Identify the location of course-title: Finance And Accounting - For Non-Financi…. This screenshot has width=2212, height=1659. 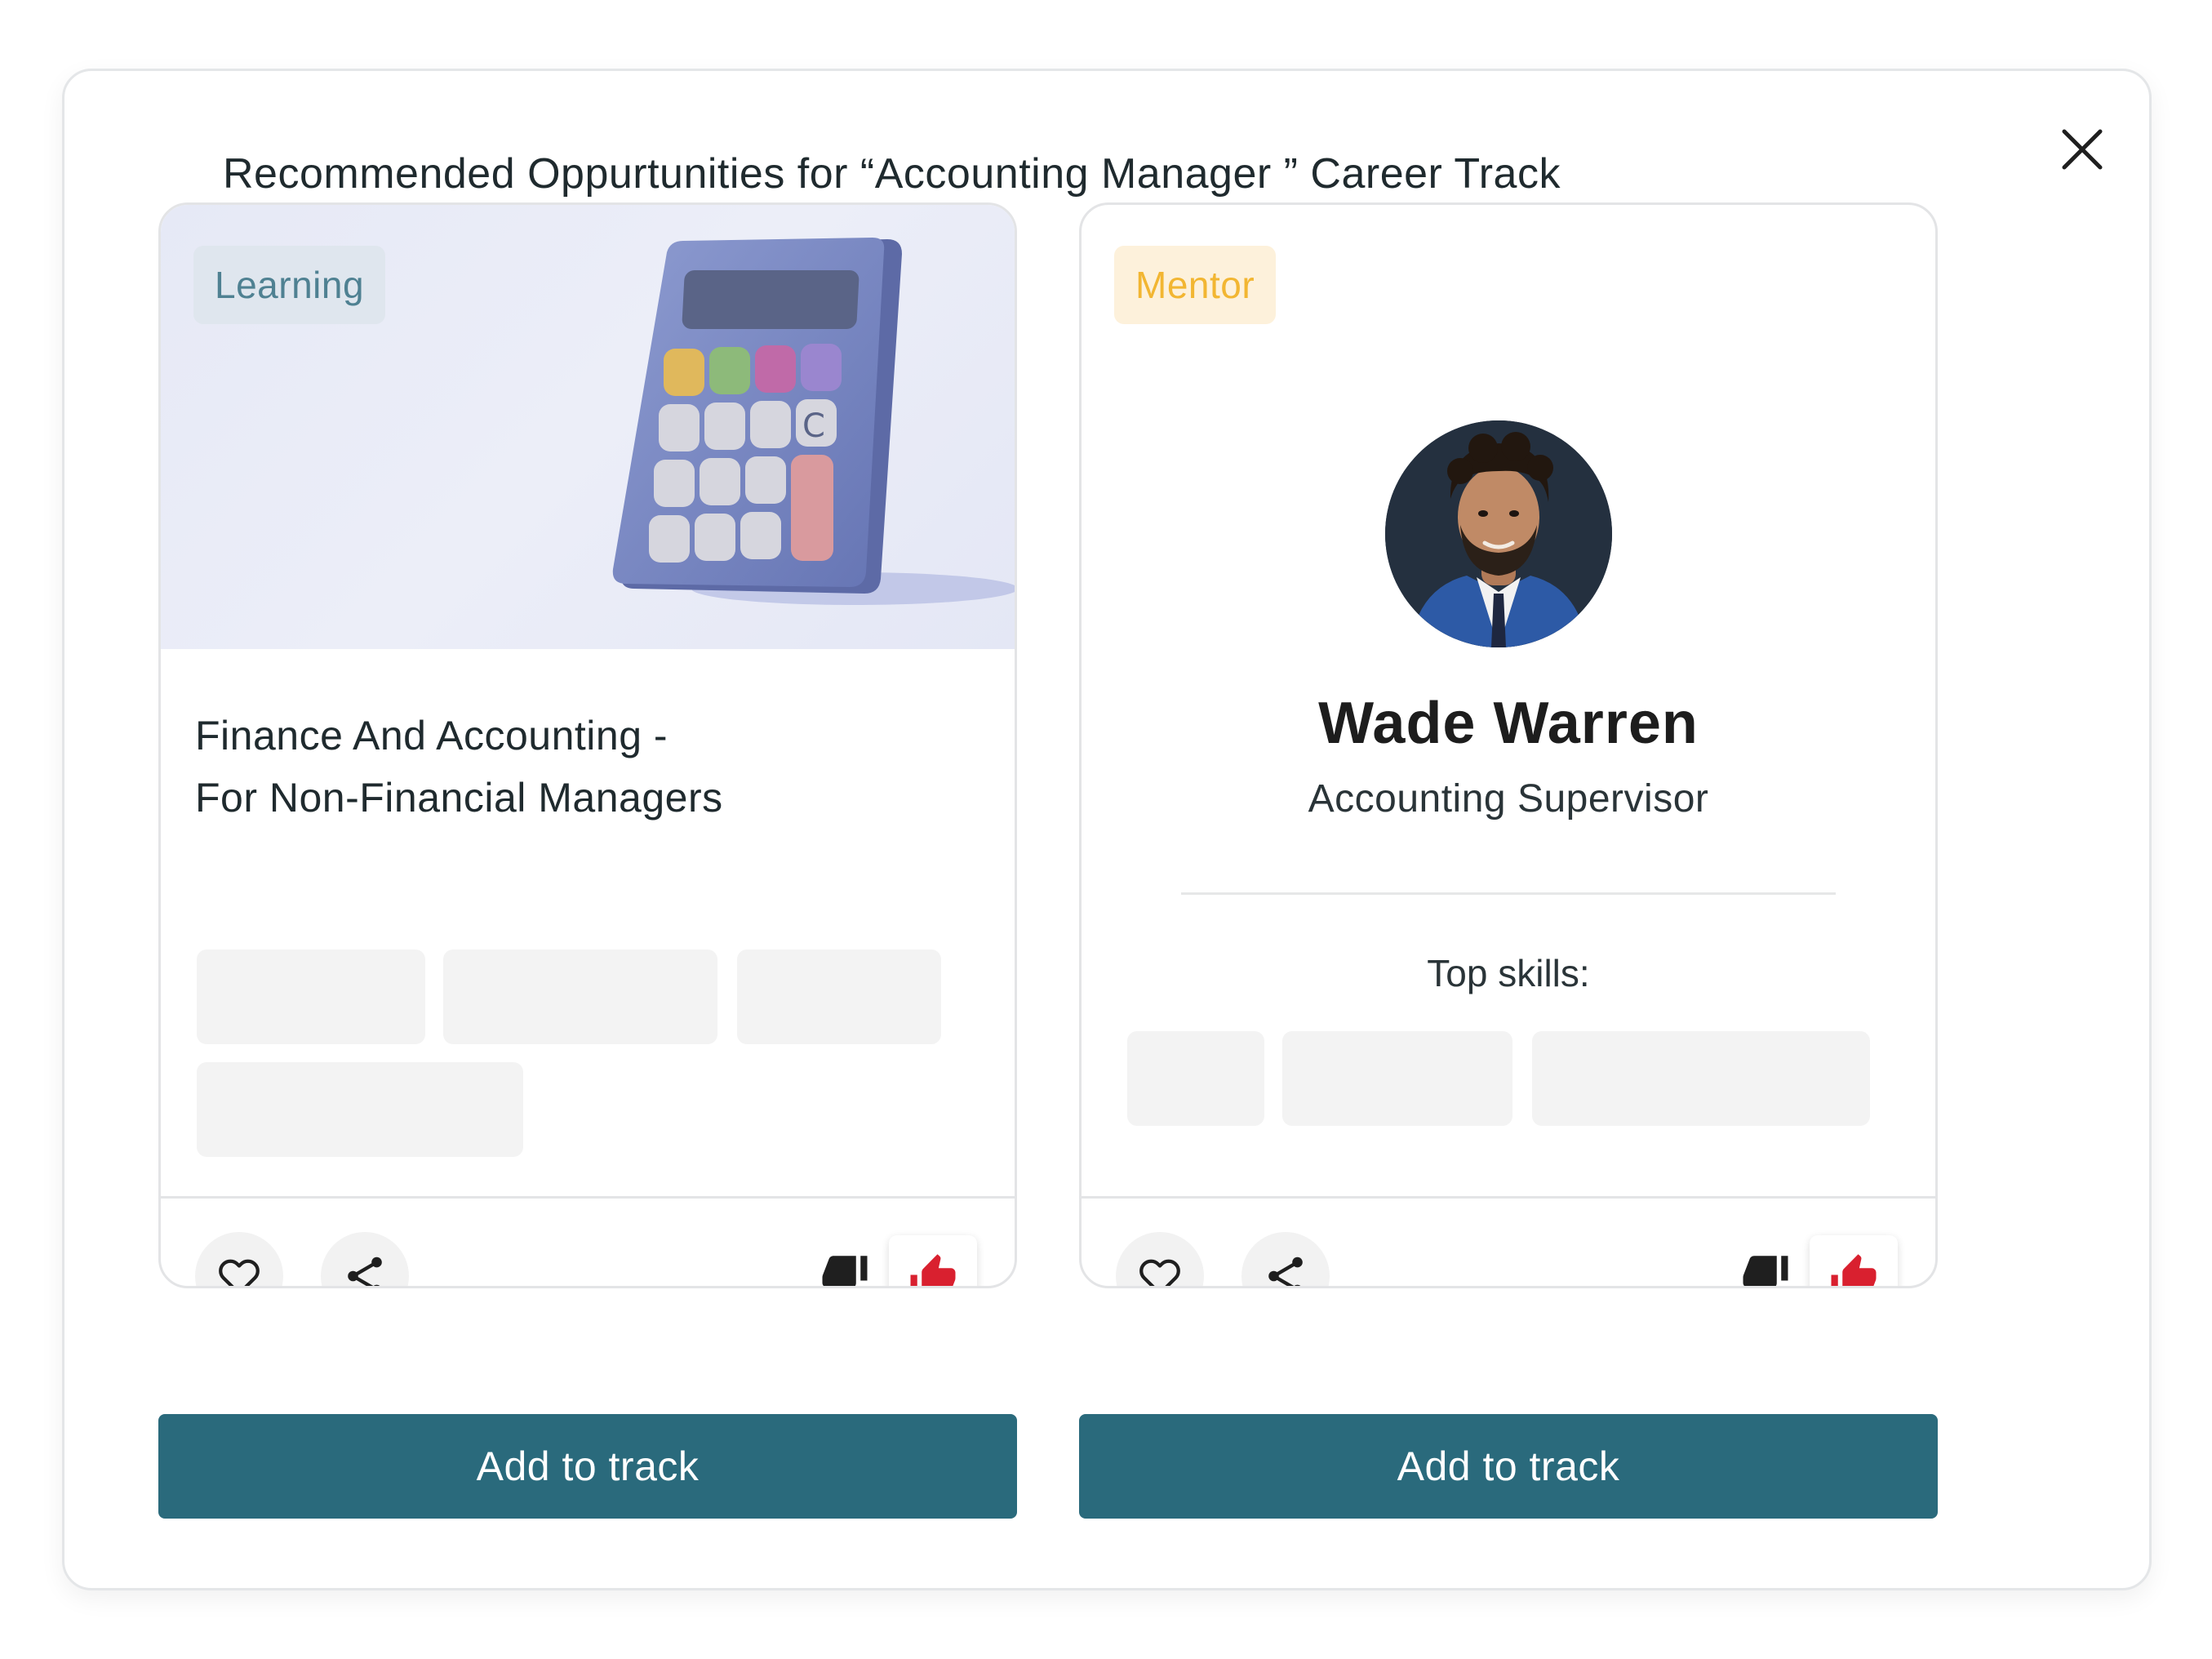
(562, 767).